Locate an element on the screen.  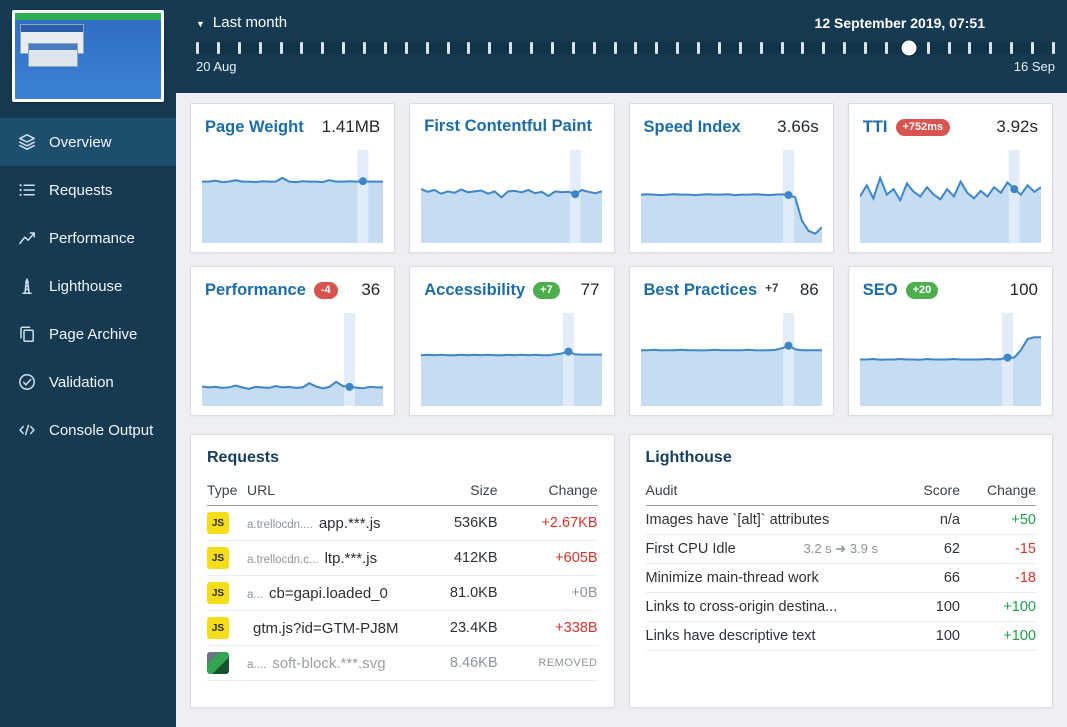
sidebar-item-label: Validation is located at coordinates (81, 382).